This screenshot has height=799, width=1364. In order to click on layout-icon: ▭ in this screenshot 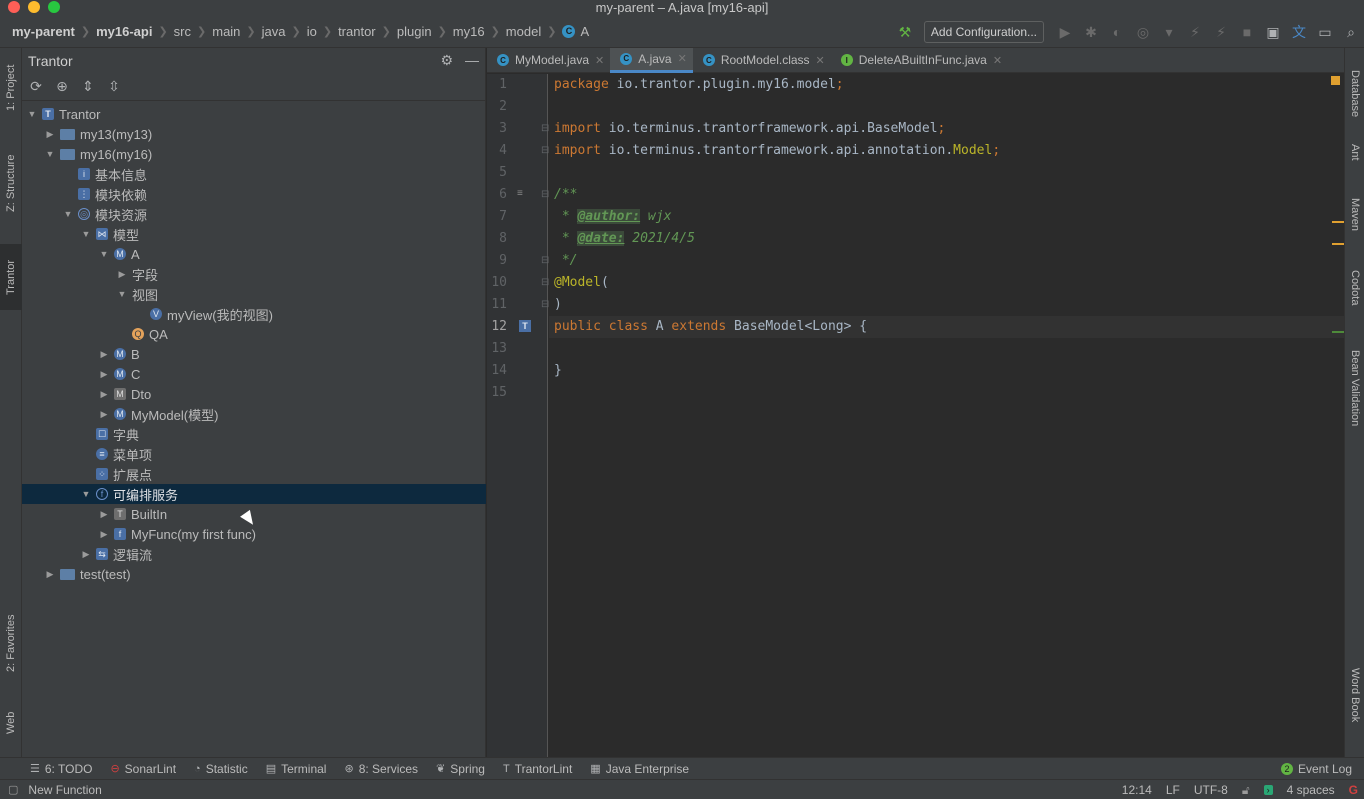, I will do `click(1325, 32)`.